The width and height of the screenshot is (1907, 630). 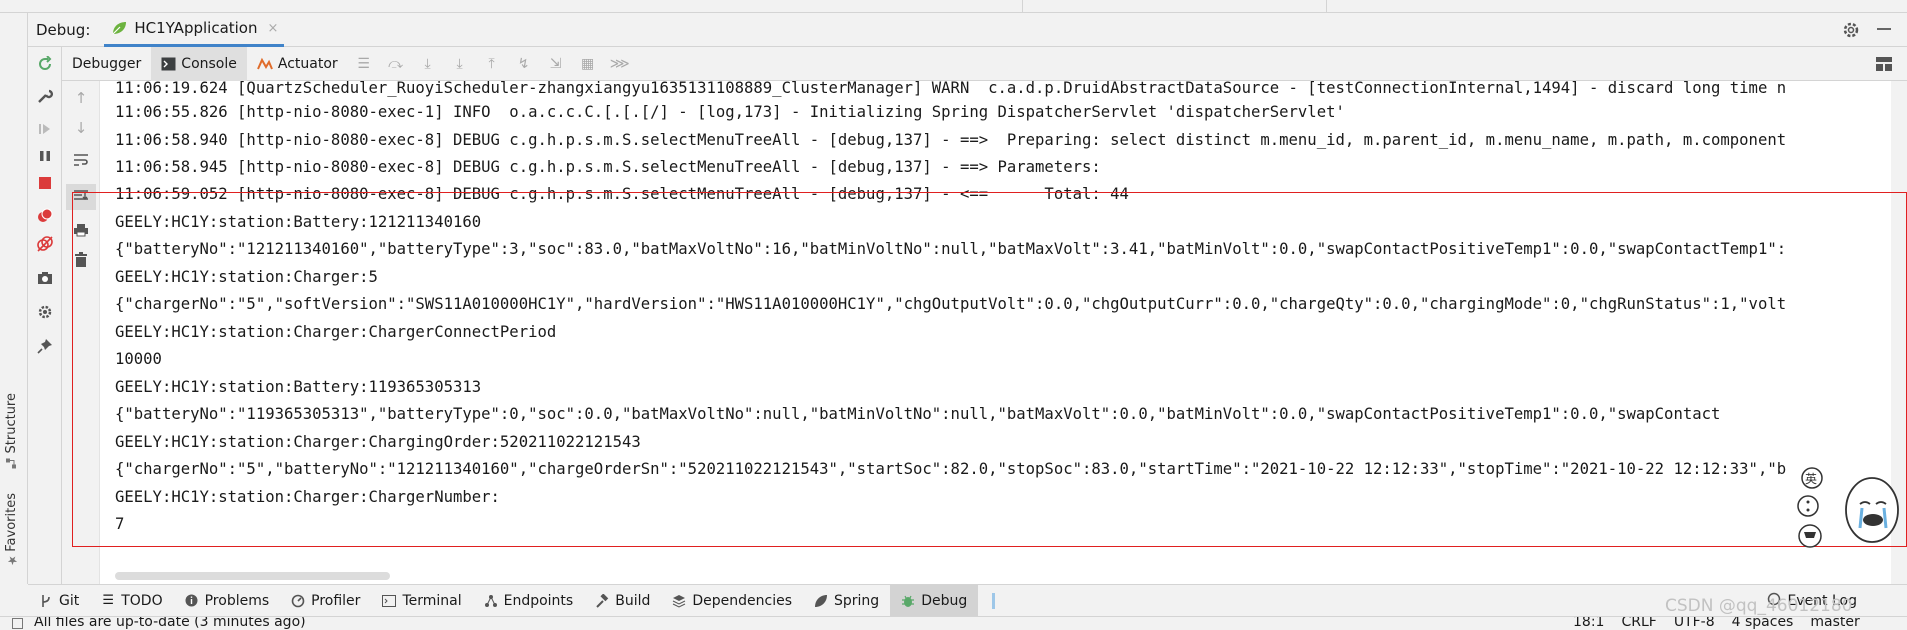 What do you see at coordinates (45, 244) in the screenshot?
I see `mute-breakpoints-icon` at bounding box center [45, 244].